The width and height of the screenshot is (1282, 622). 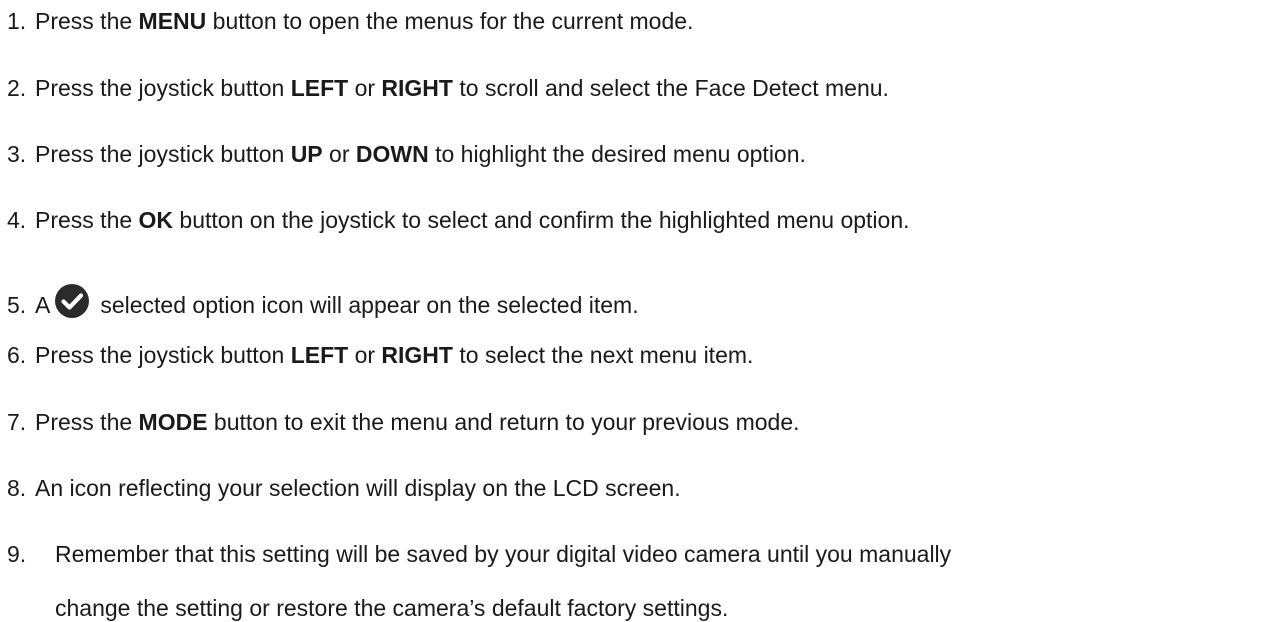 What do you see at coordinates (306, 154) in the screenshot?
I see `button-name: UP` at bounding box center [306, 154].